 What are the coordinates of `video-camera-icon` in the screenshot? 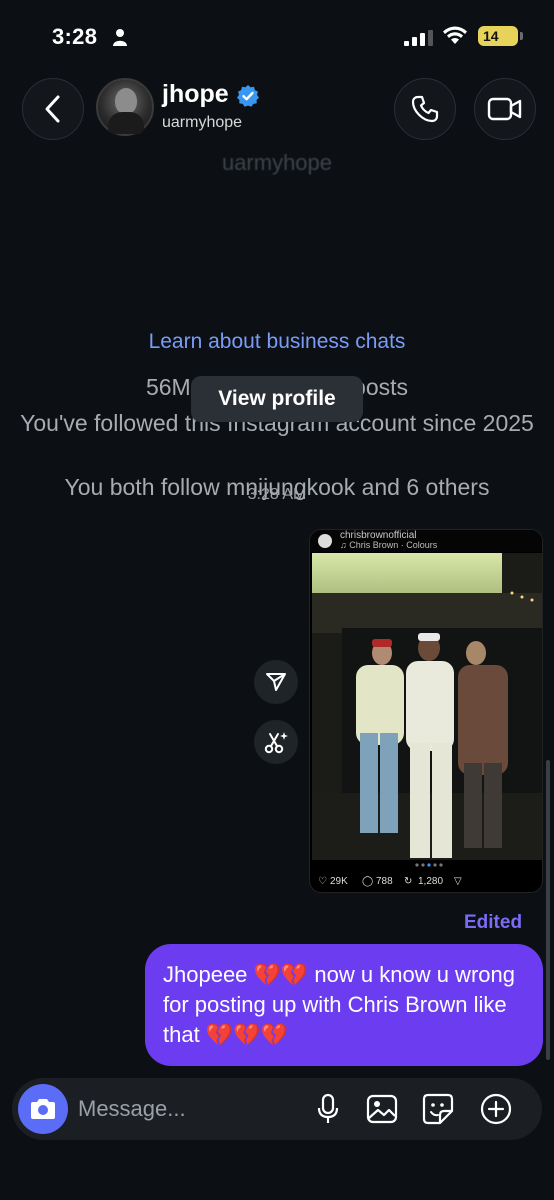 It's located at (504, 109).